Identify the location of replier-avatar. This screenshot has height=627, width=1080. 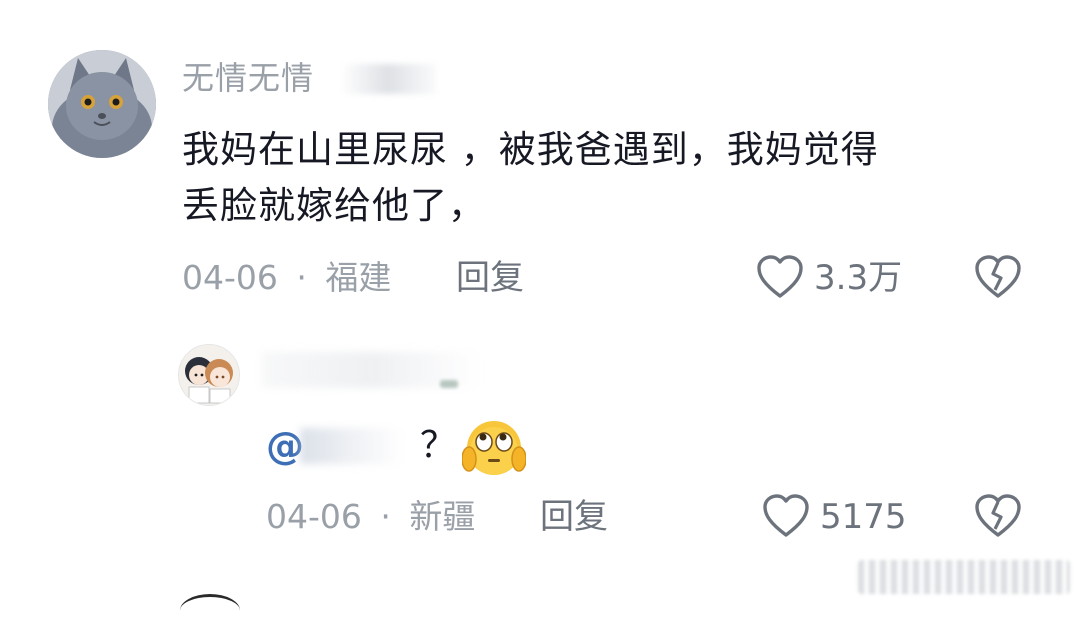
(209, 375).